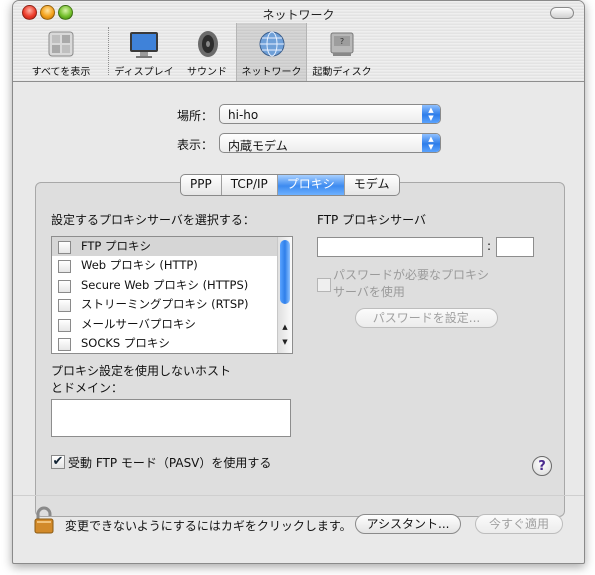 This screenshot has height=575, width=595. Describe the element at coordinates (324, 285) in the screenshot. I see `password-required-checkbox` at that location.